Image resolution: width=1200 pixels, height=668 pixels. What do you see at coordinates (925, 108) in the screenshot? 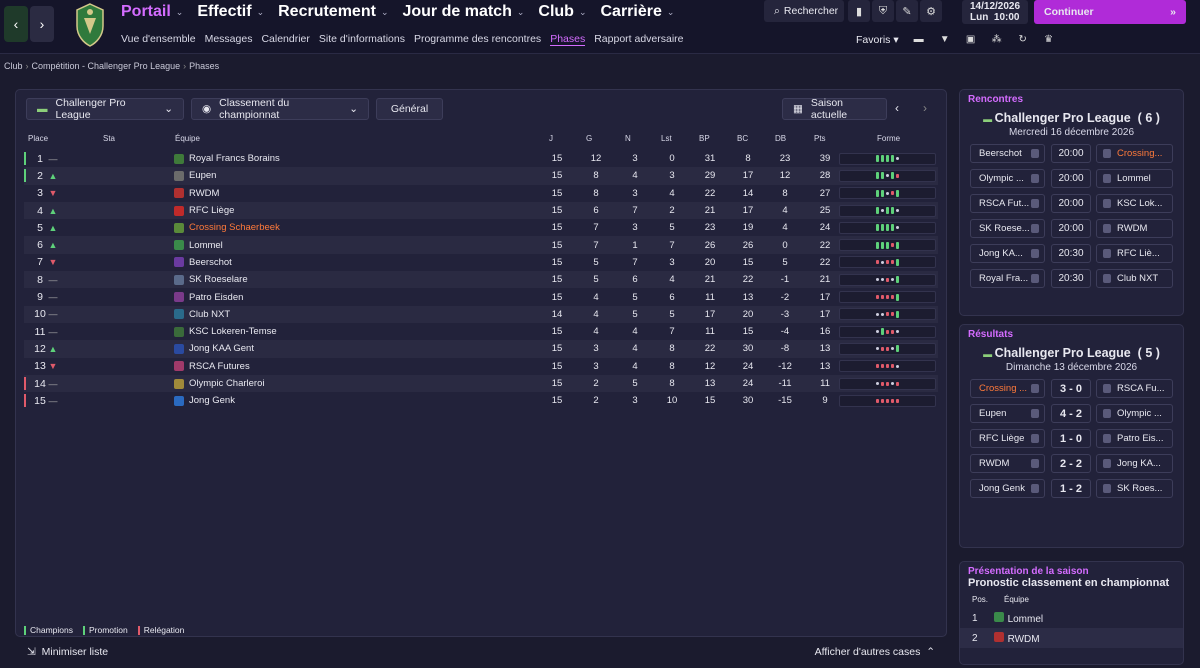
I see `next-season-icon: ›` at bounding box center [925, 108].